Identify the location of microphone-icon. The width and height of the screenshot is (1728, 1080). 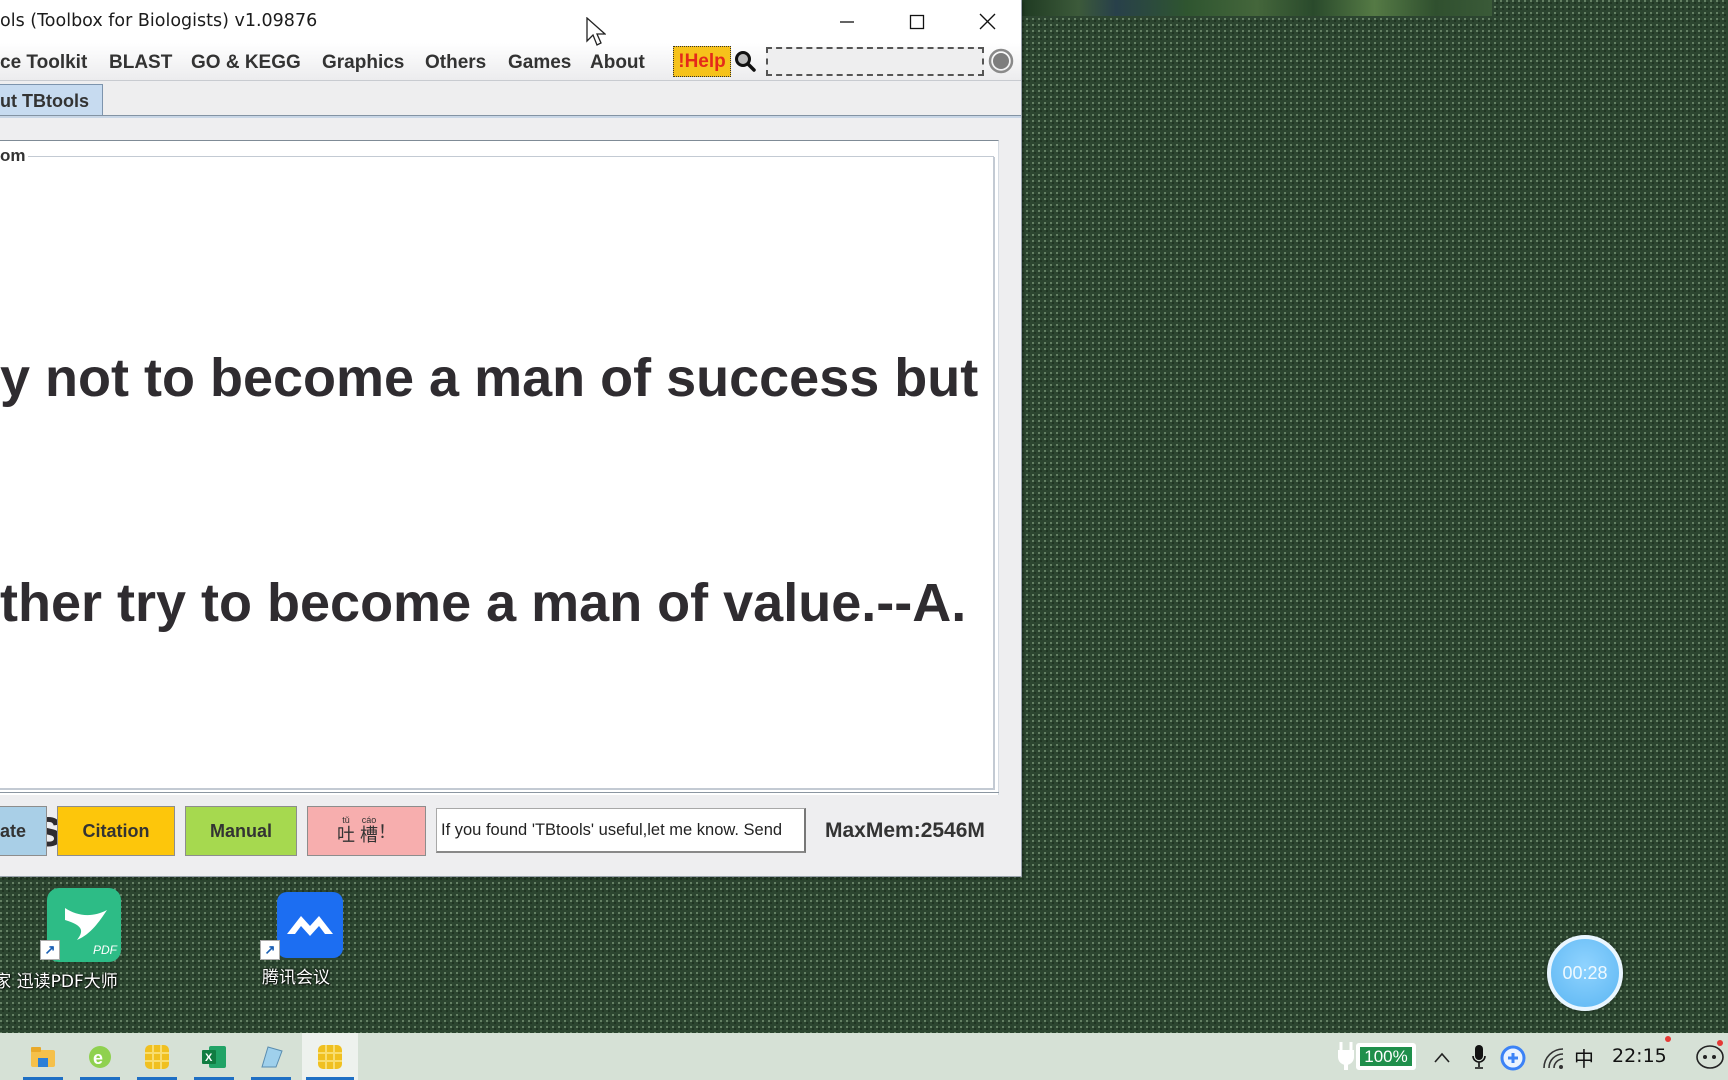
(1479, 1057).